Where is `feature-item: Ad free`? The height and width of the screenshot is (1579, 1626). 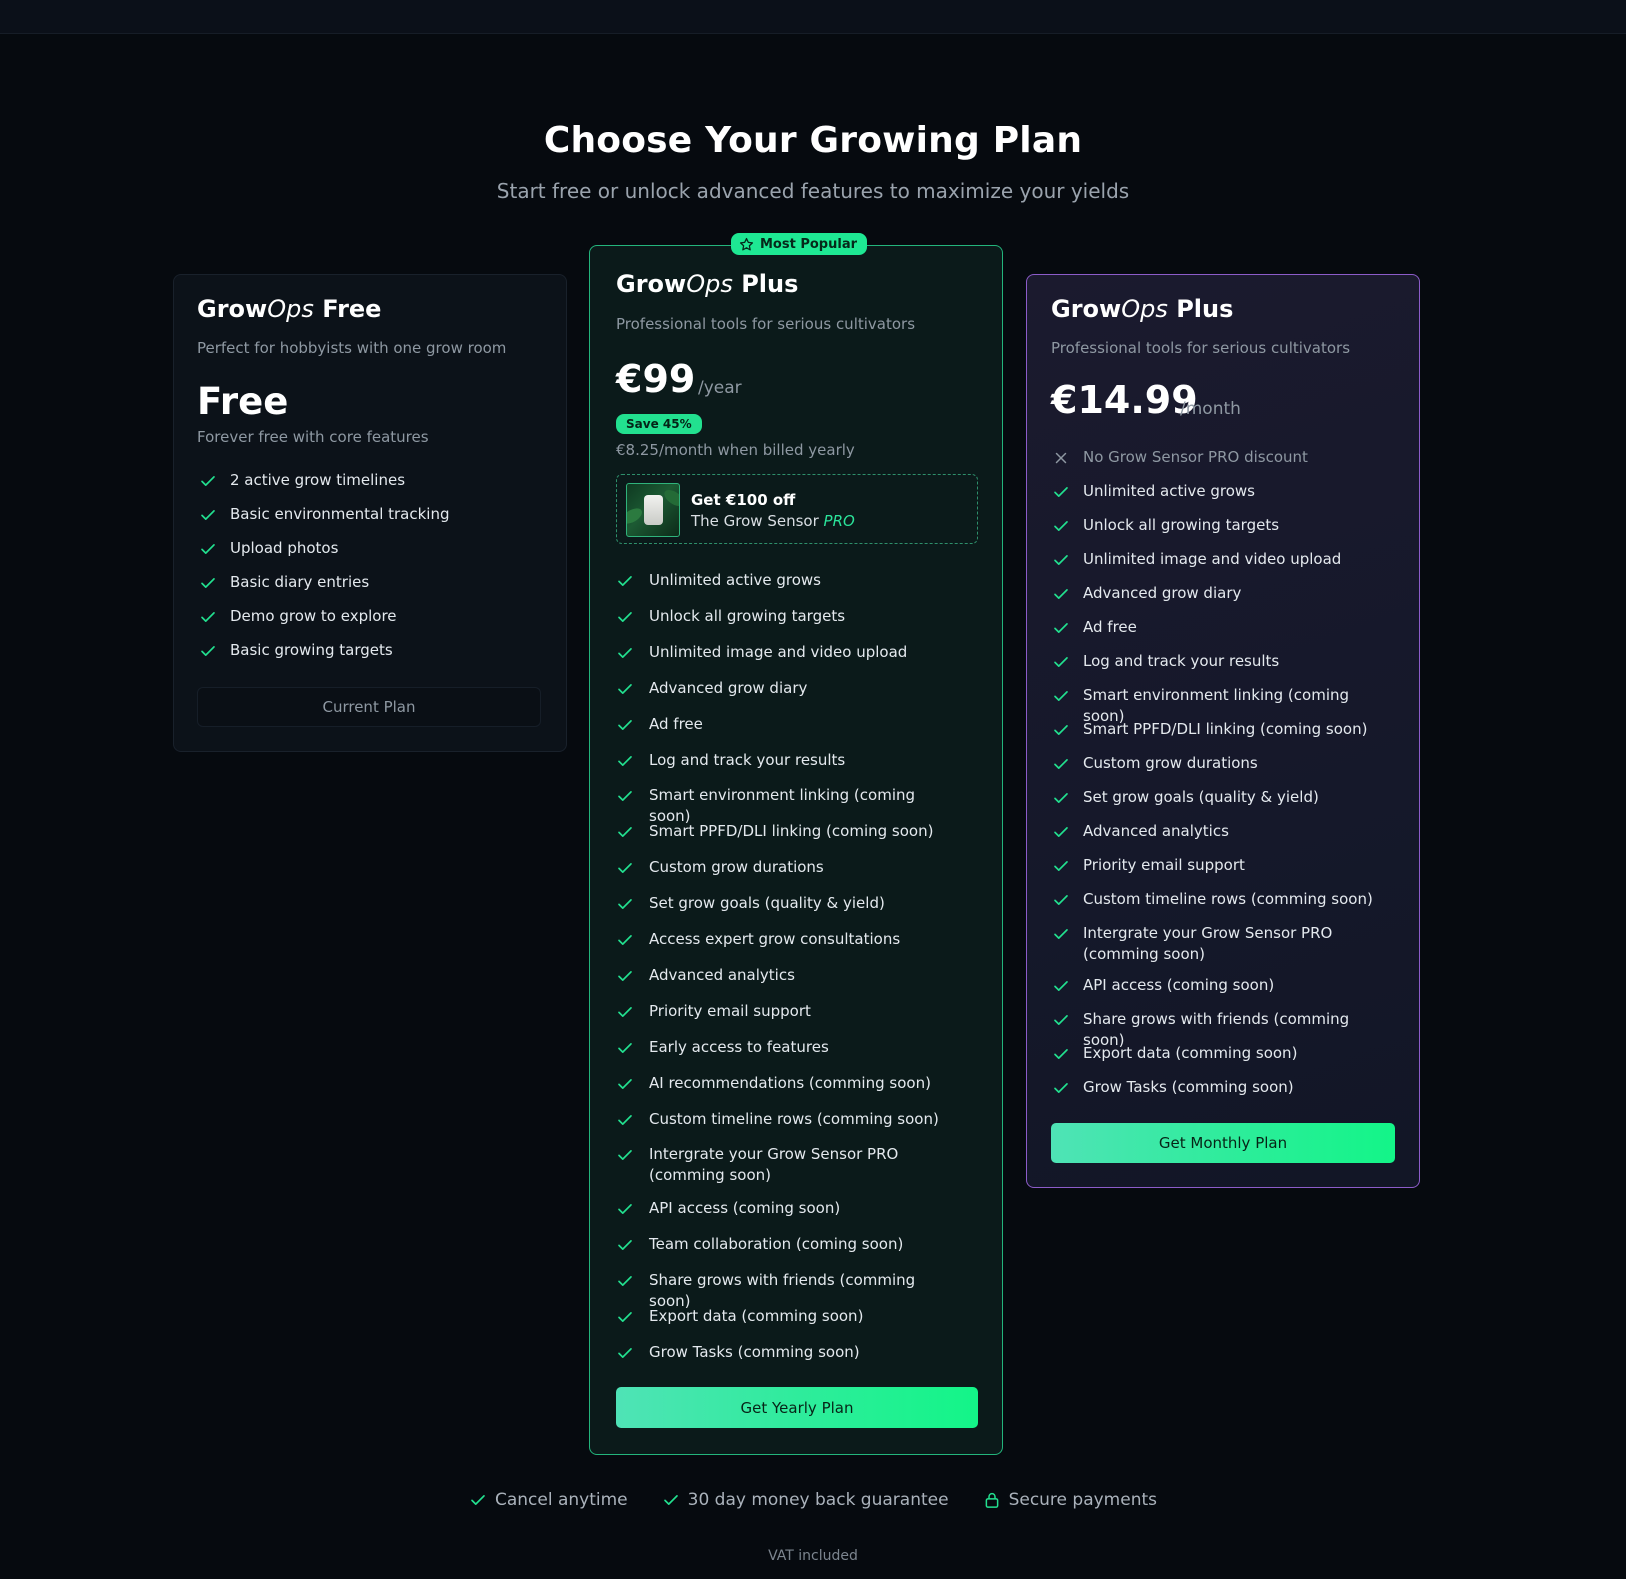 feature-item: Ad free is located at coordinates (788, 724).